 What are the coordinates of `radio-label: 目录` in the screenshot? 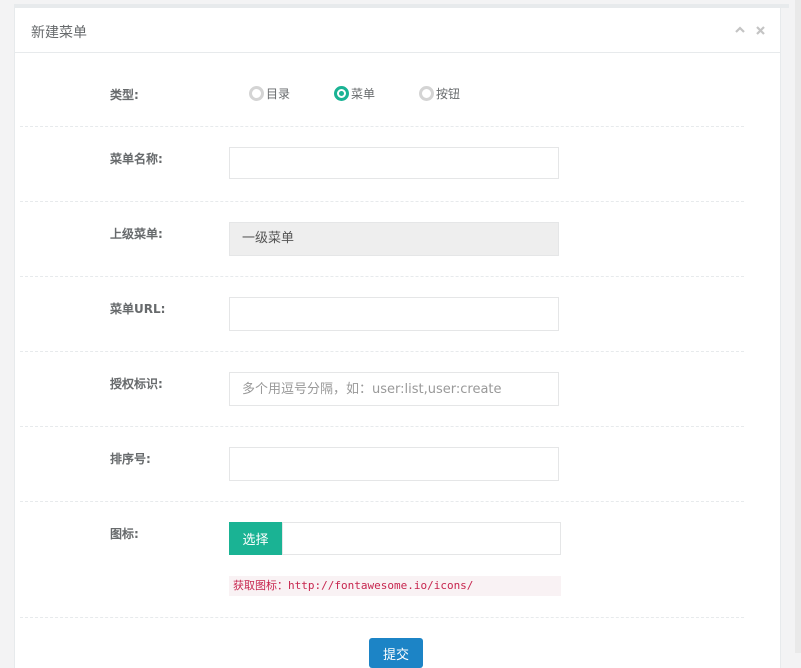 It's located at (278, 94).